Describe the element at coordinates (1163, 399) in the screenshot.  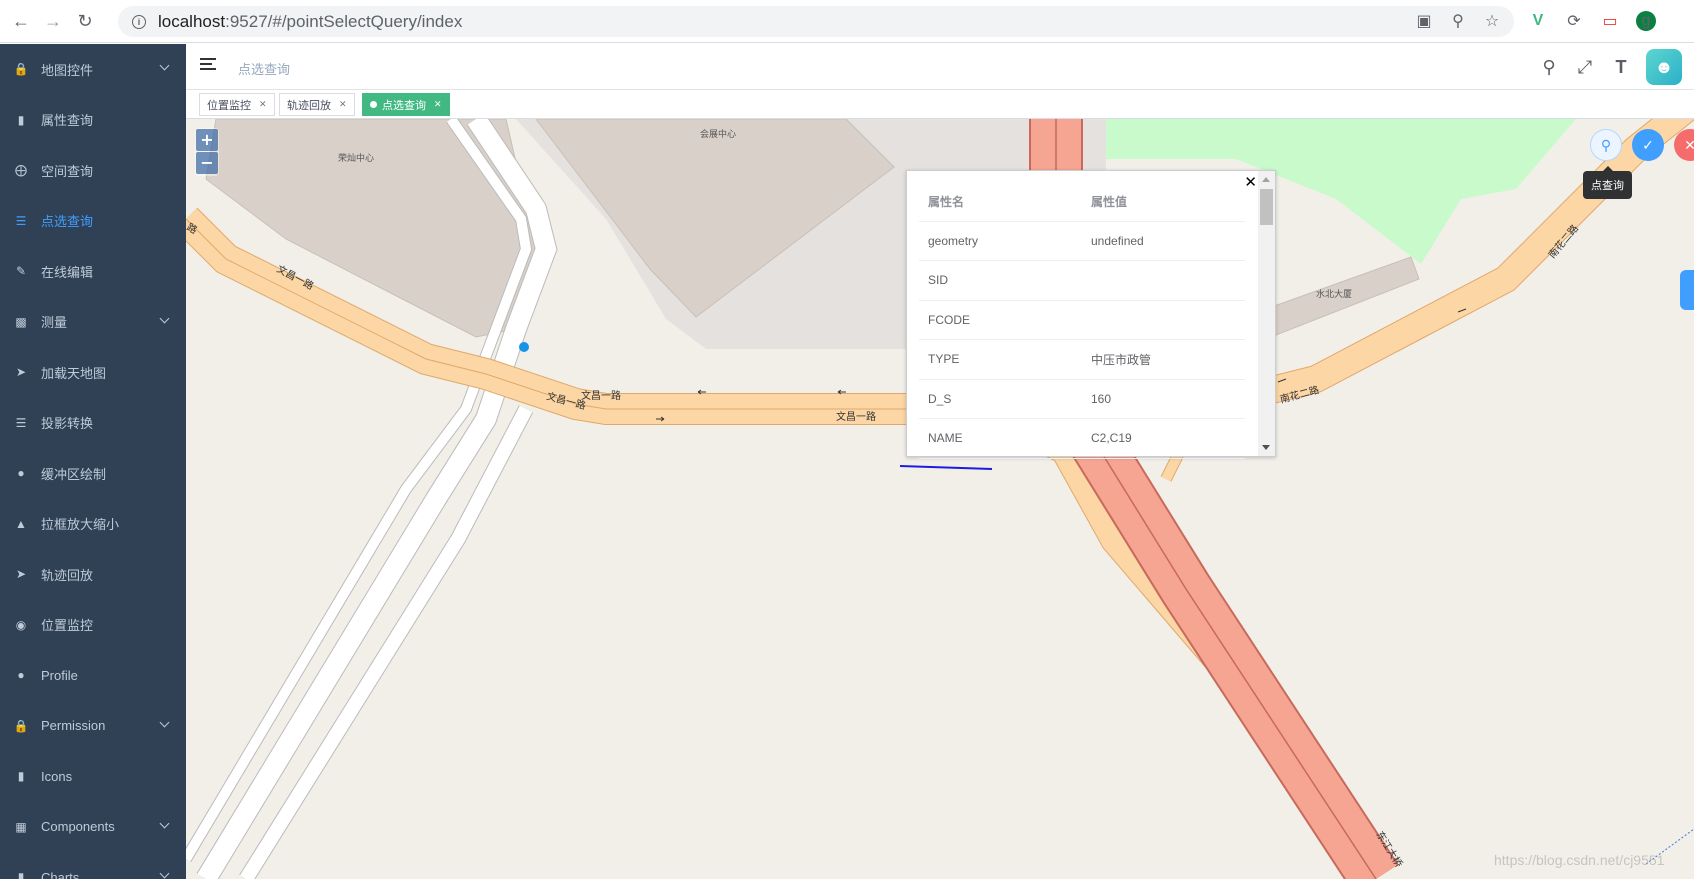
I see `attr-value: 160` at that location.